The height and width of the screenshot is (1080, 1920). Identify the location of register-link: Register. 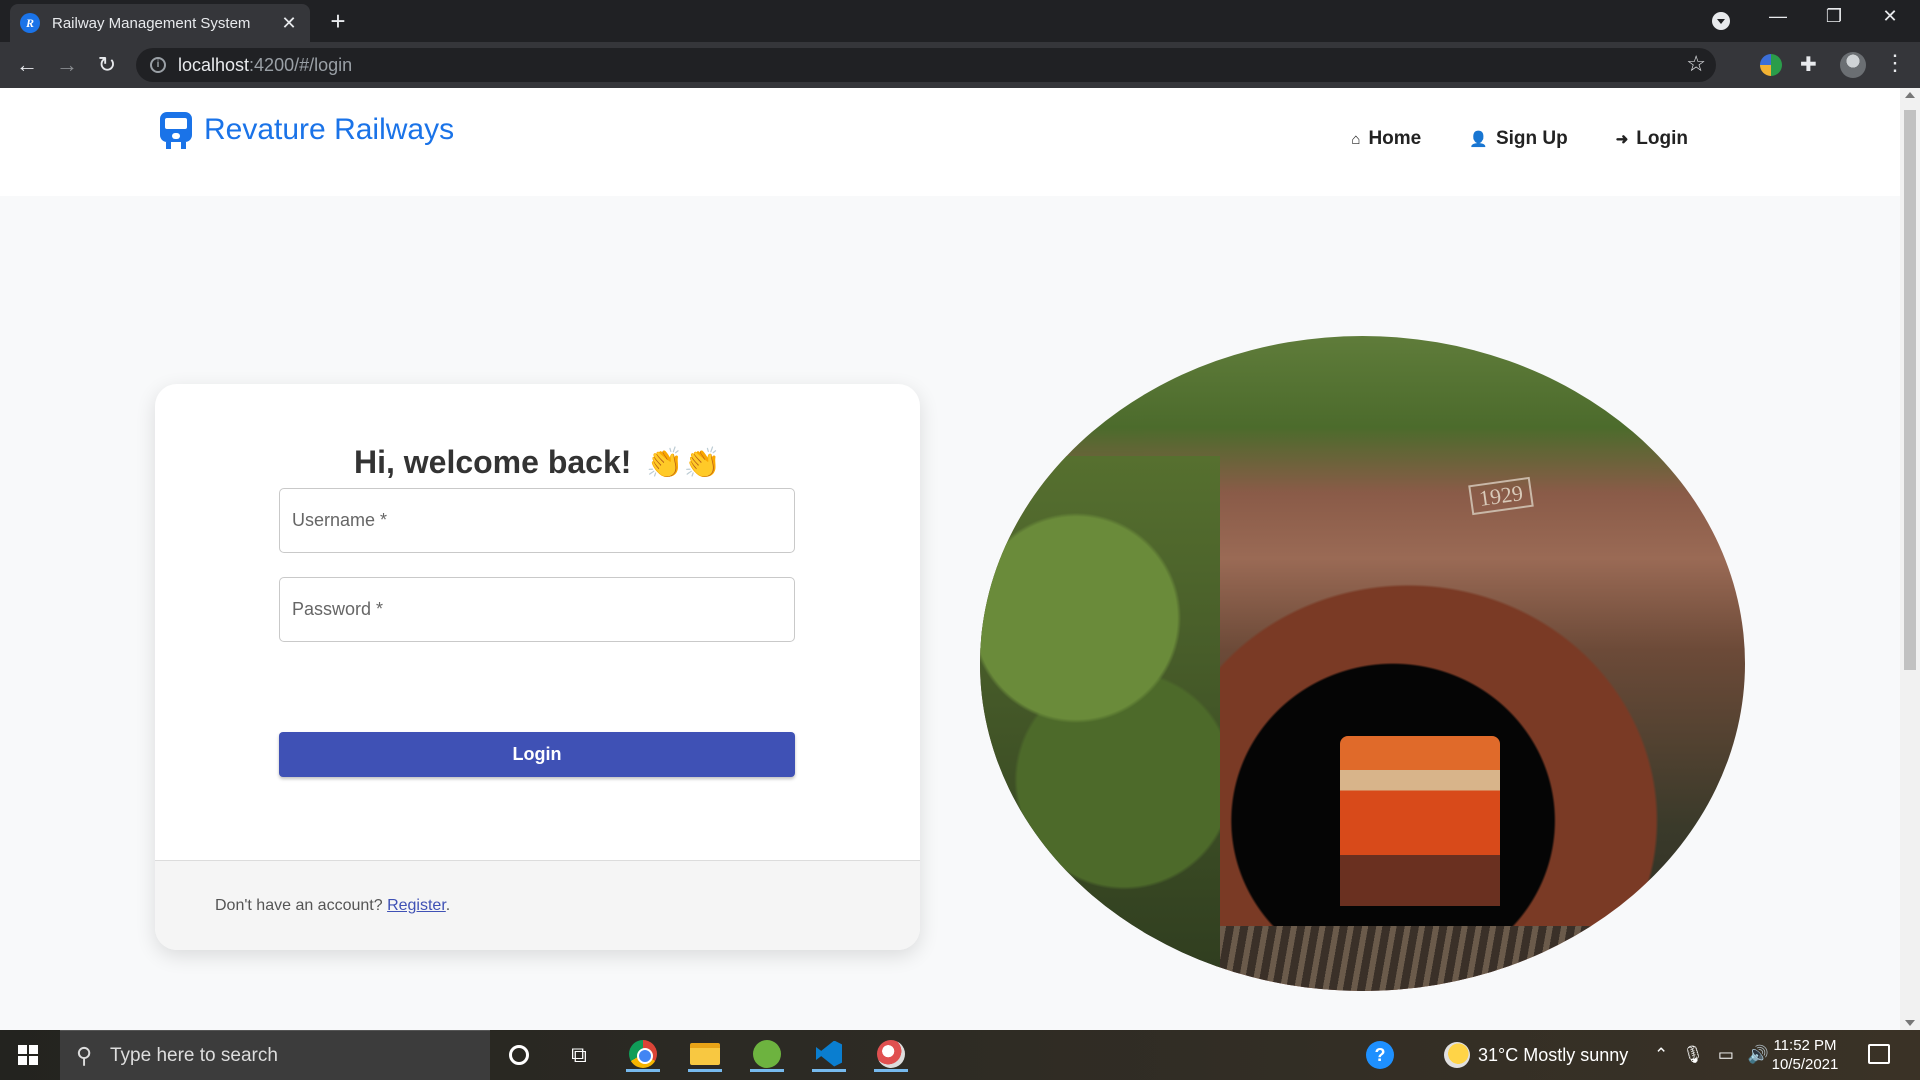
(416, 905).